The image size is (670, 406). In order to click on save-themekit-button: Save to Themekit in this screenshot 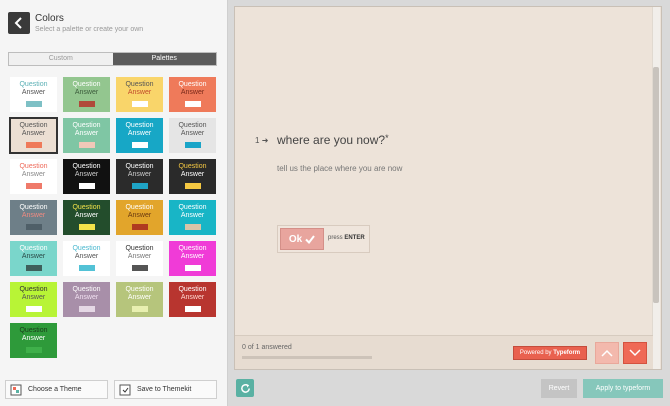, I will do `click(165, 389)`.